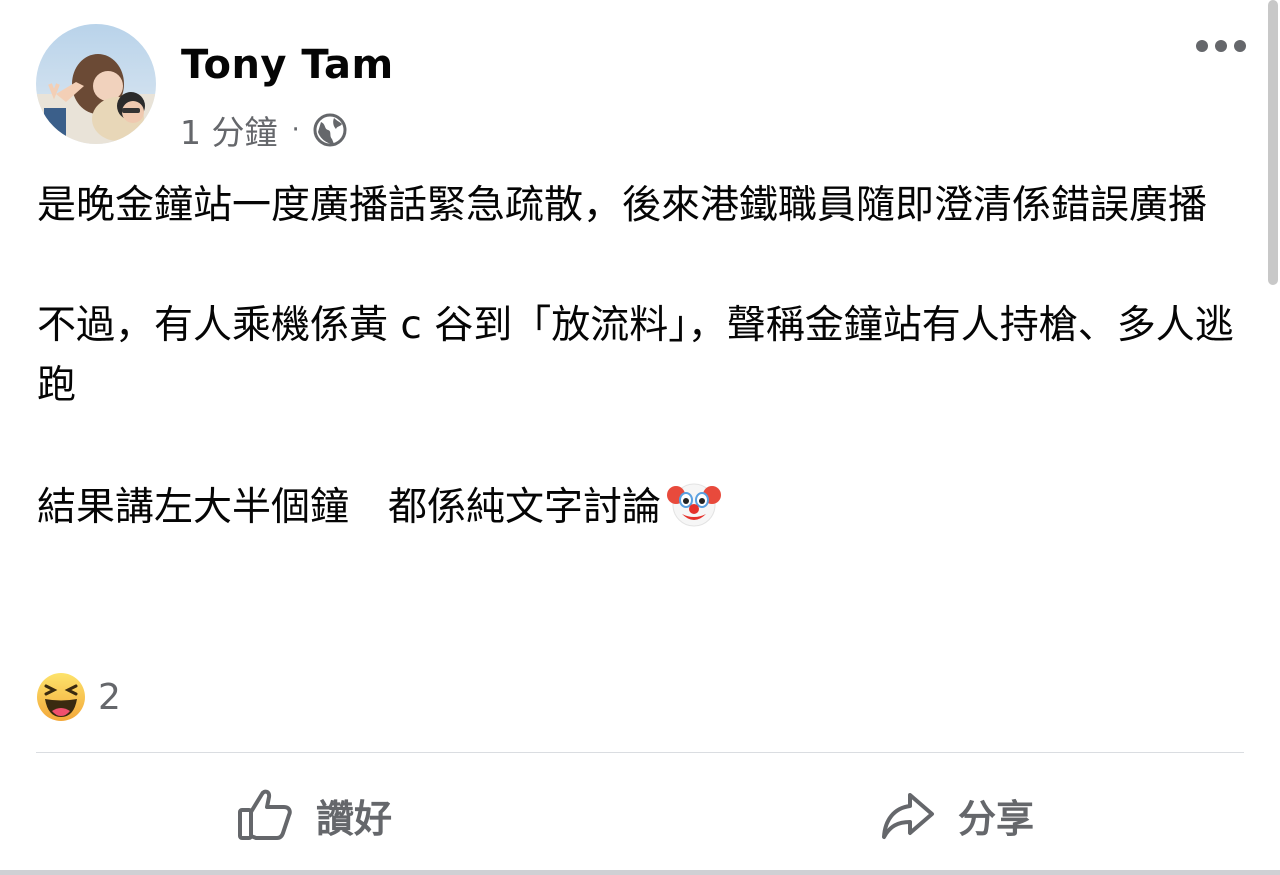 The width and height of the screenshot is (1280, 875). Describe the element at coordinates (640, 752) in the screenshot. I see `divider` at that location.